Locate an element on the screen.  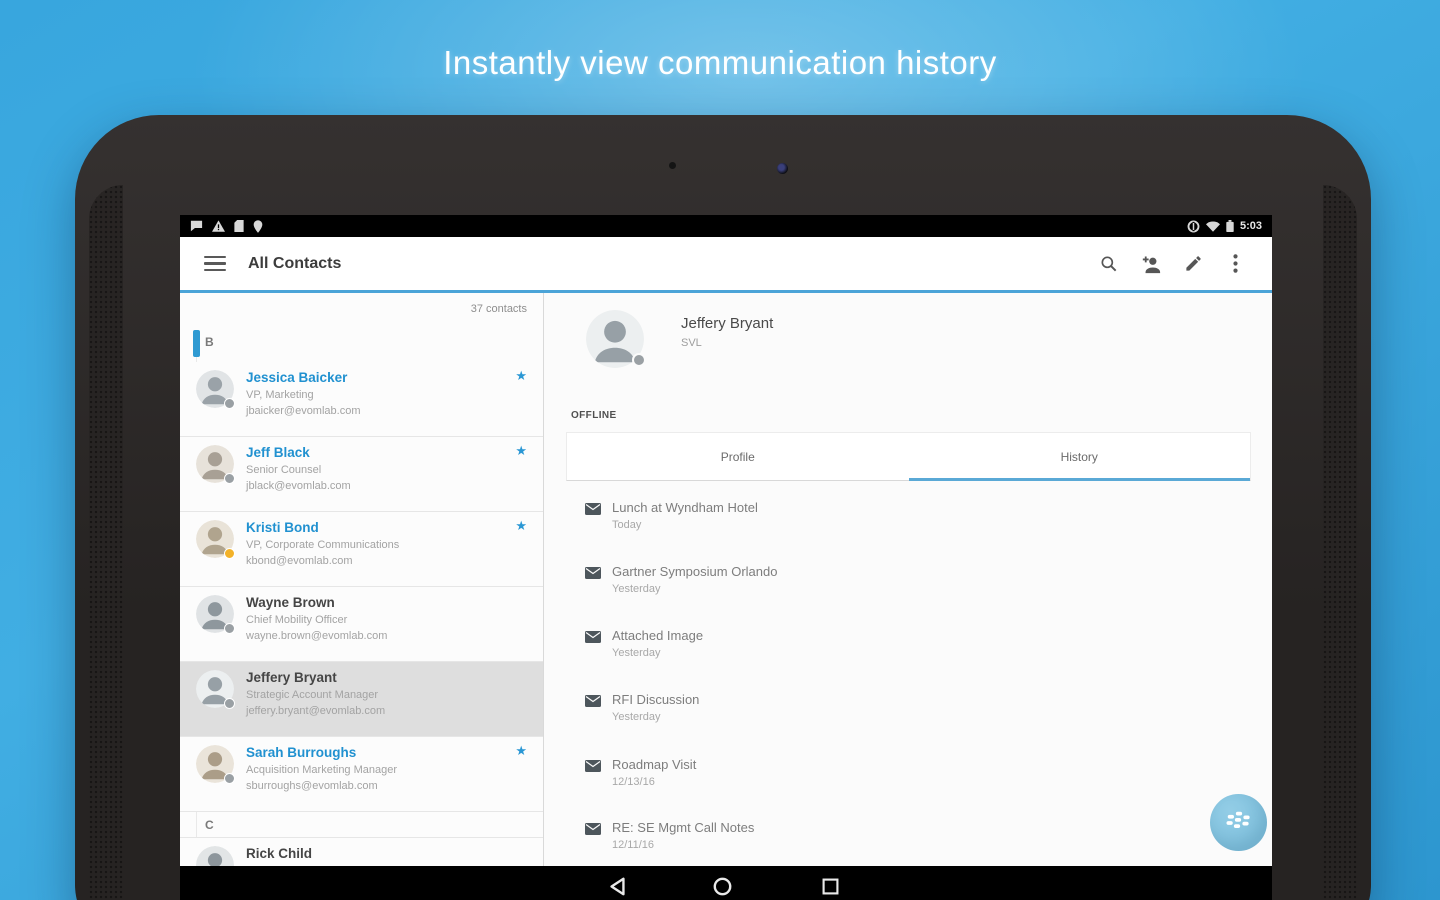
history-title: Gartner Symposium Orlando is located at coordinates (695, 571).